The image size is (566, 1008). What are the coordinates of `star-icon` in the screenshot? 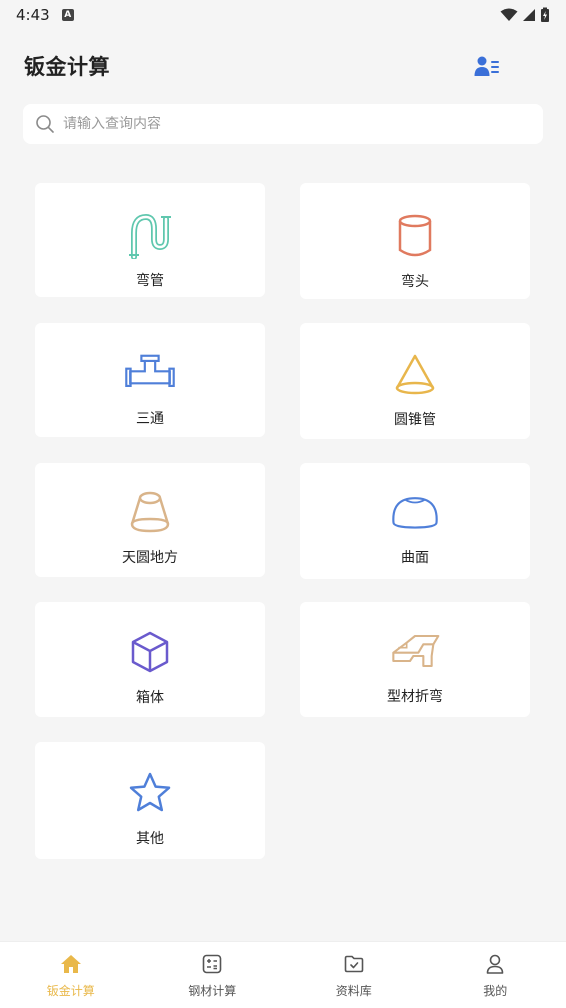 It's located at (150, 793).